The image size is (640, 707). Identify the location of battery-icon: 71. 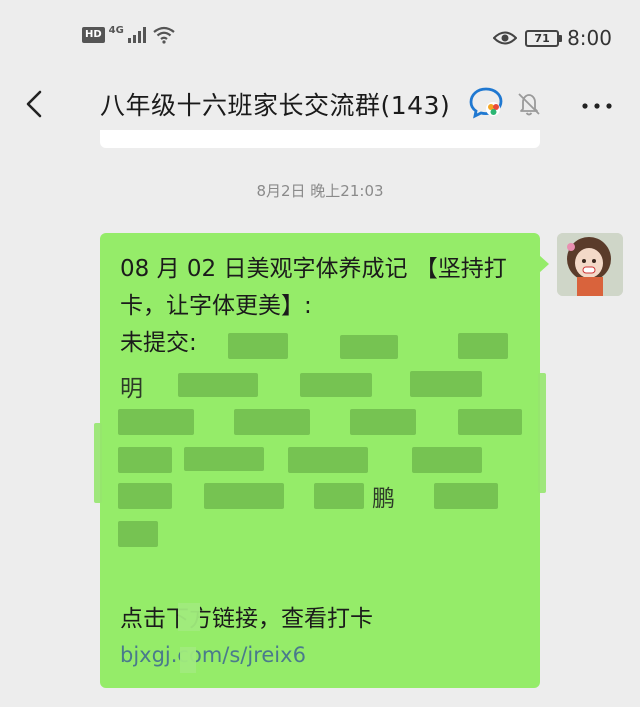
(544, 38).